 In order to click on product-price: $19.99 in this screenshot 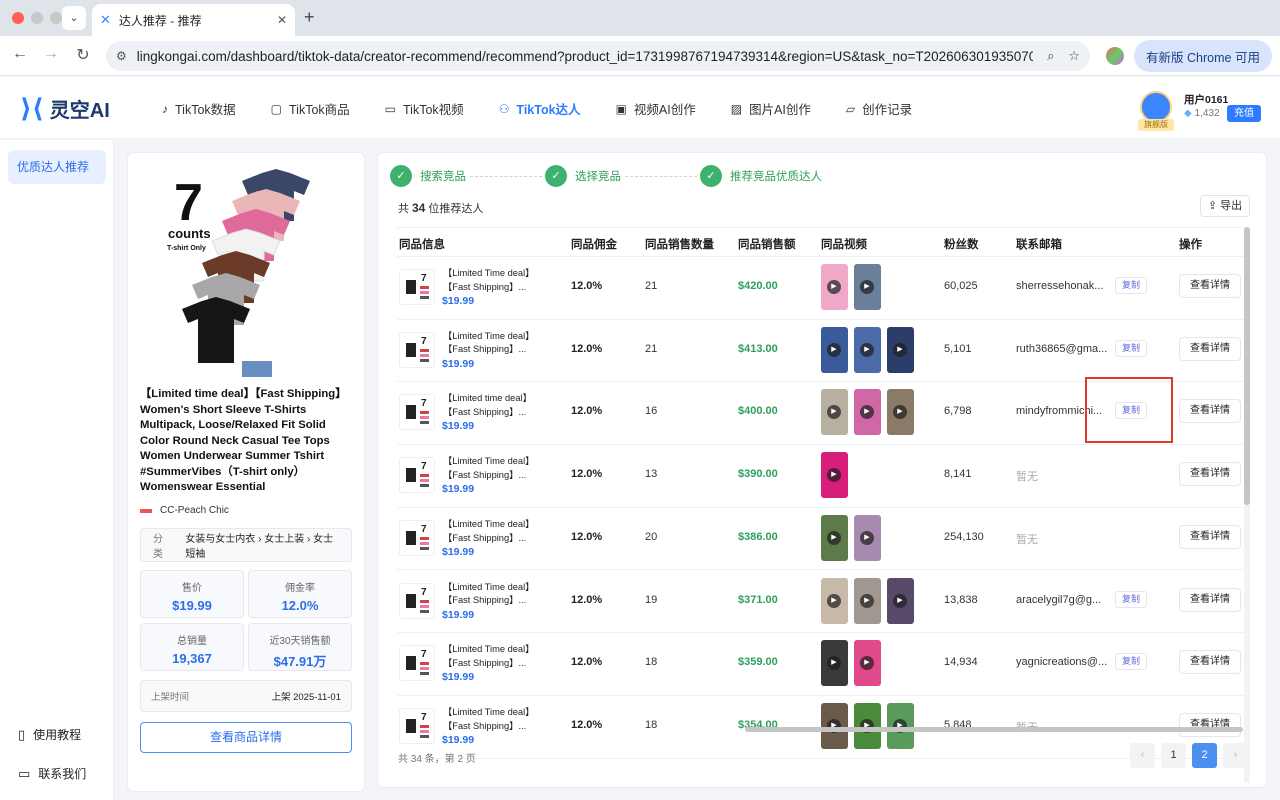, I will do `click(458, 677)`.